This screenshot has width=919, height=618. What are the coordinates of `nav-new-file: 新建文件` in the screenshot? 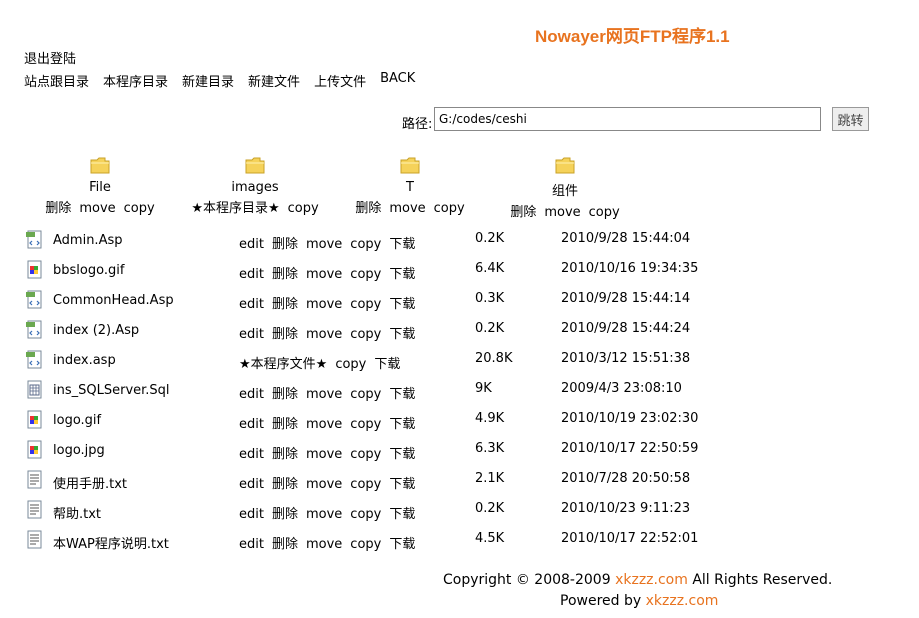 It's located at (274, 80).